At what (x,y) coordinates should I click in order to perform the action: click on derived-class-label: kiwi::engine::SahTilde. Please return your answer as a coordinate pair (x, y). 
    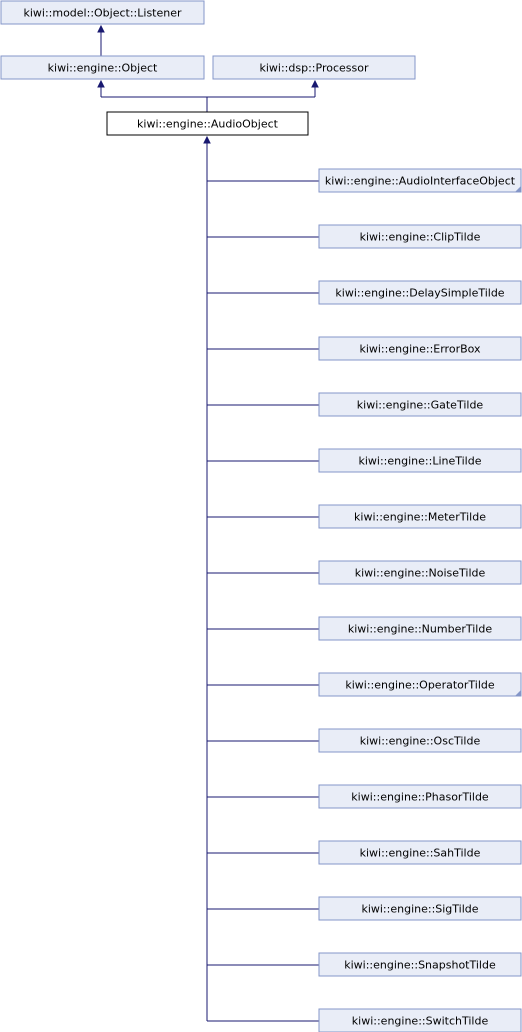
    Looking at the image, I should click on (420, 853).